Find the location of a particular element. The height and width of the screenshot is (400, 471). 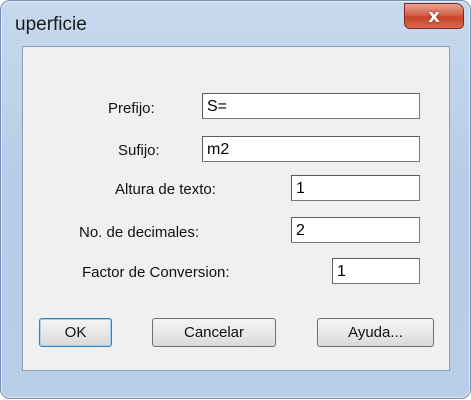

decimales-input is located at coordinates (355, 230).